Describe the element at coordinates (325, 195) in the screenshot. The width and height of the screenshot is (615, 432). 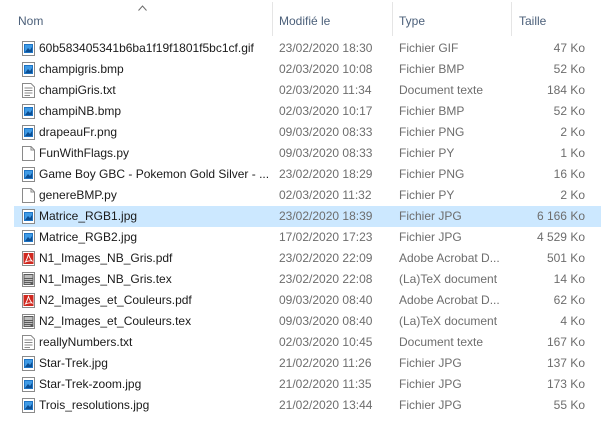
I see `file-modified-date: 02/03/2020 11:32` at that location.